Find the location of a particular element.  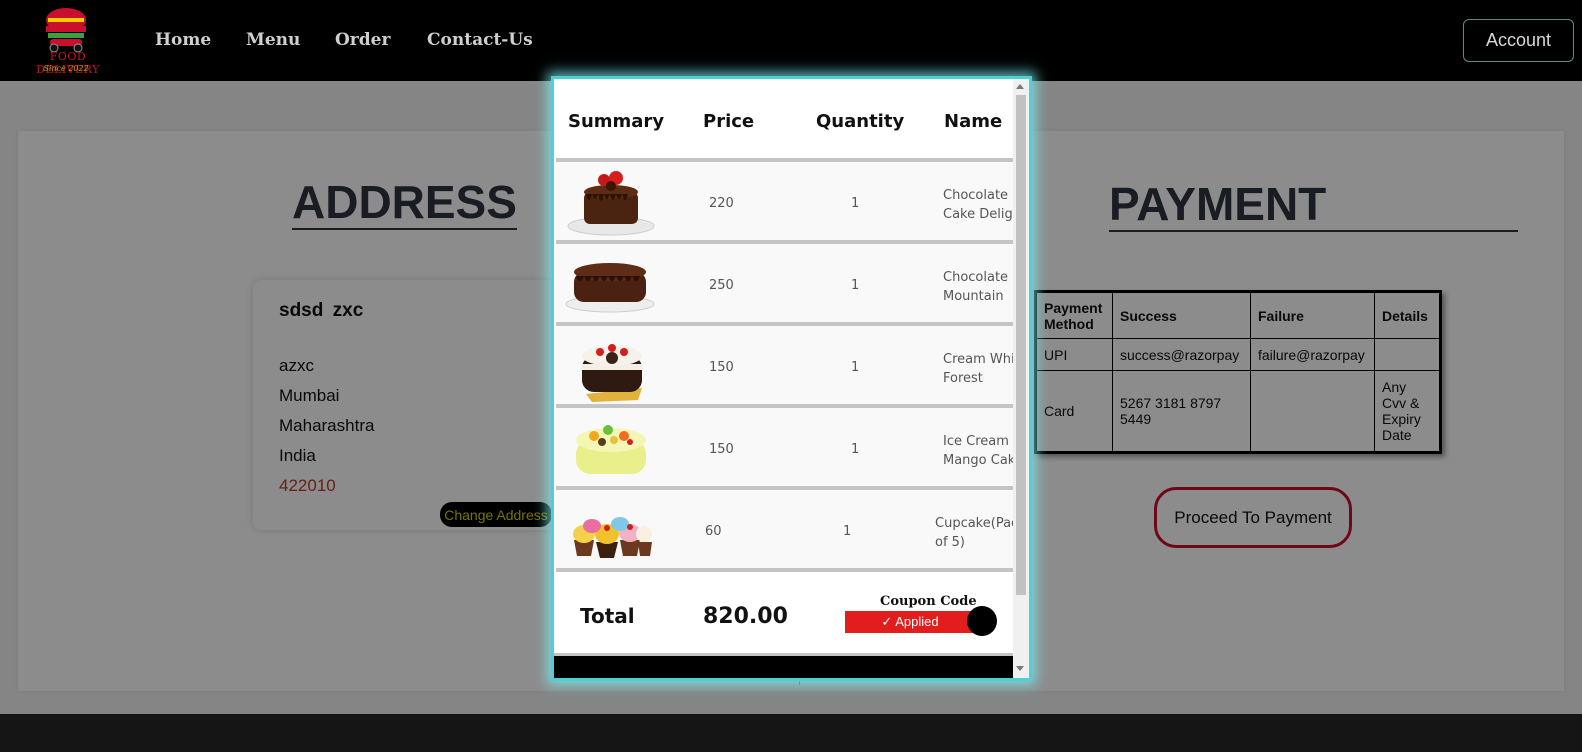

item-name-line: Ice Cream is located at coordinates (976, 441).